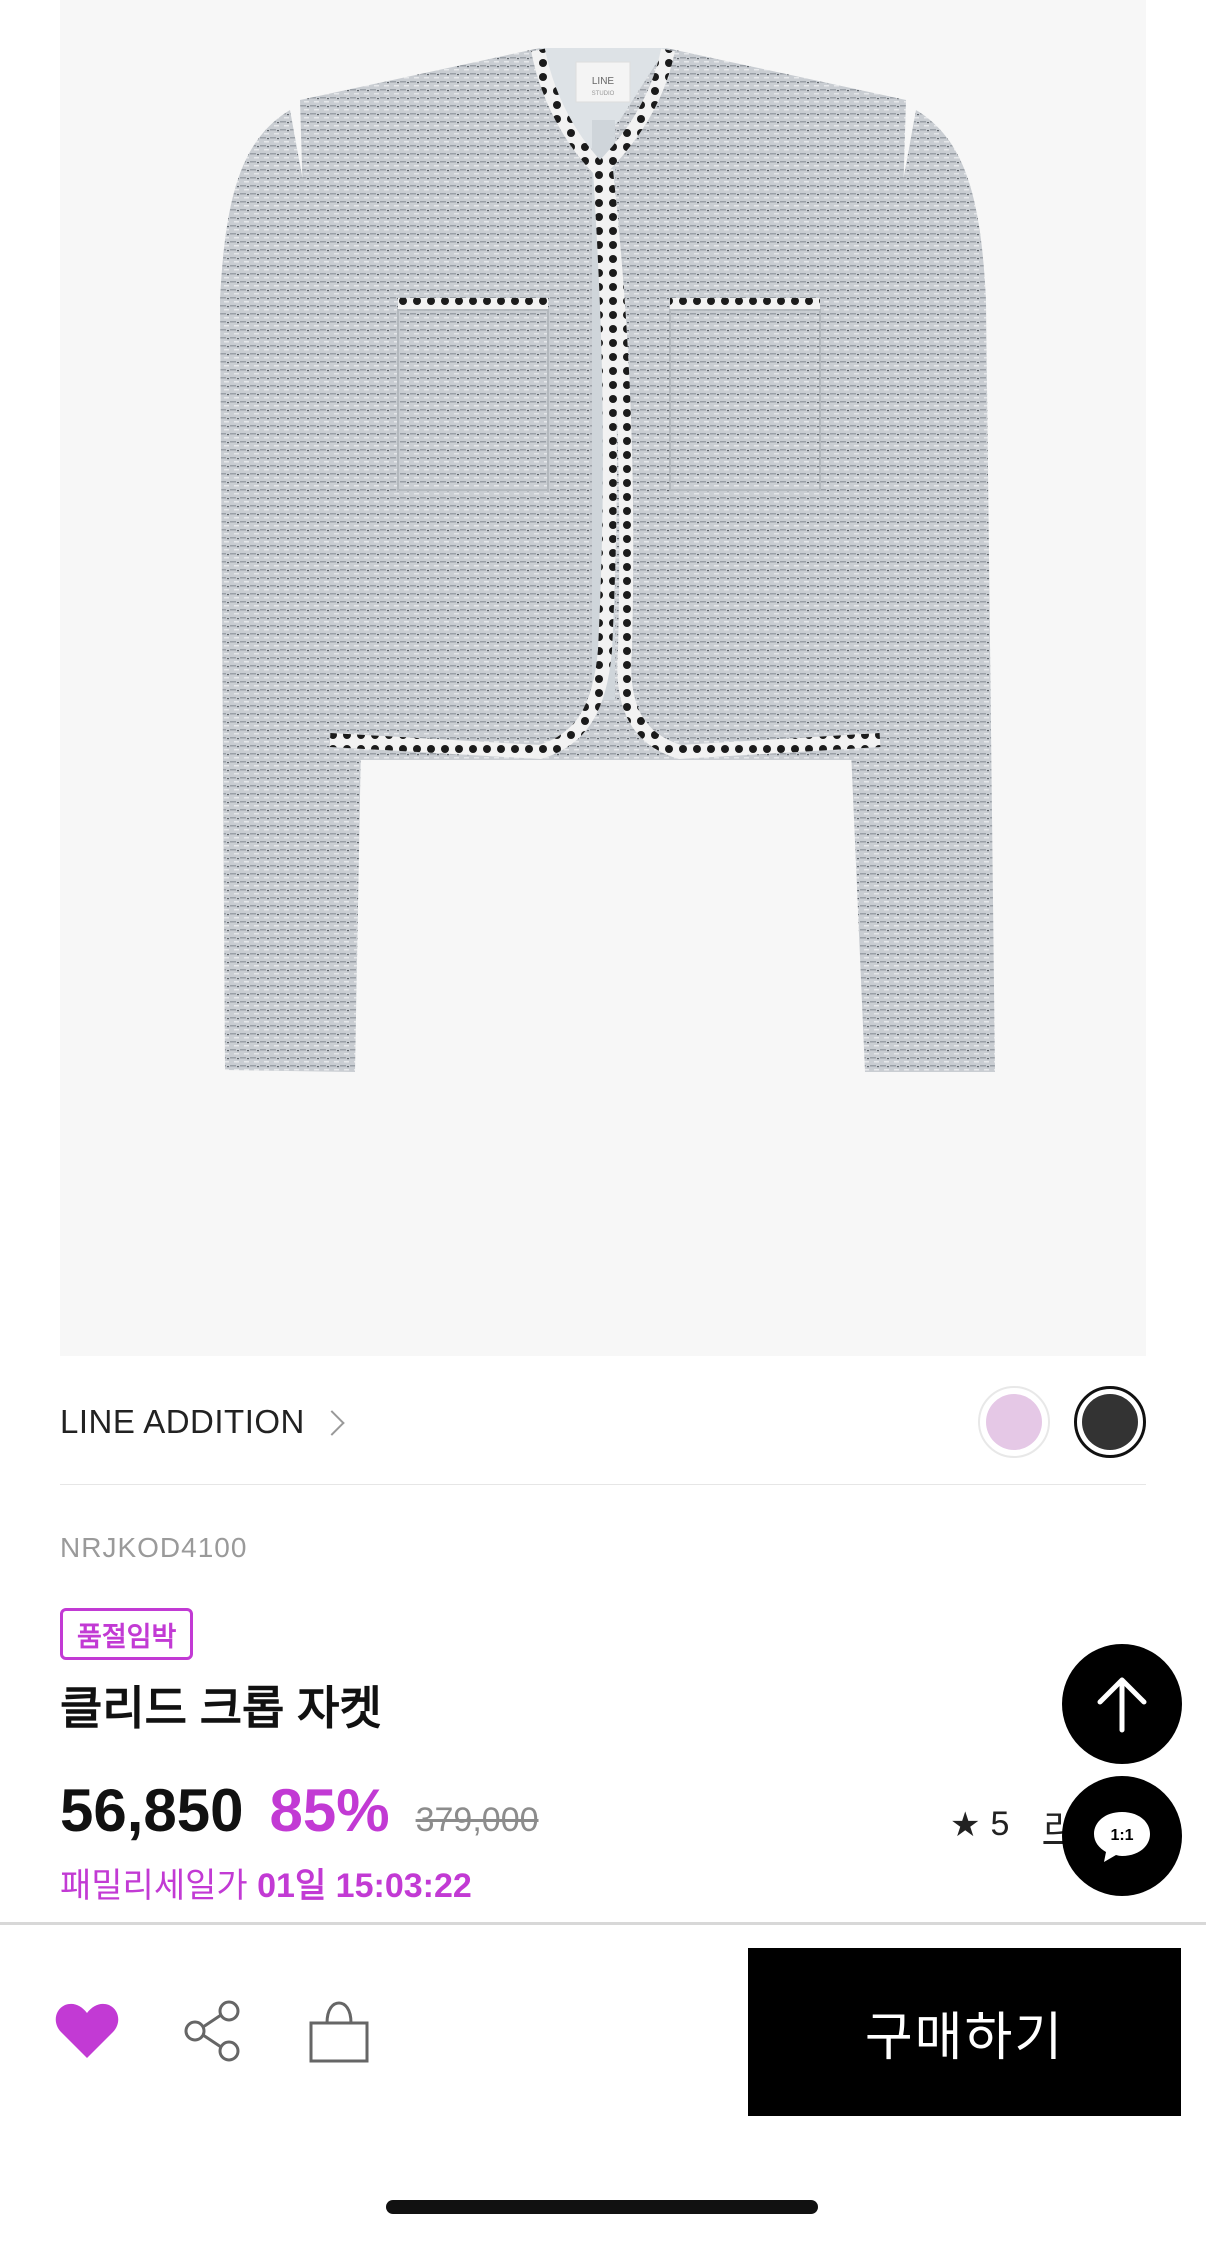 This screenshot has width=1206, height=2247. I want to click on sale-price: 56,850, so click(152, 1810).